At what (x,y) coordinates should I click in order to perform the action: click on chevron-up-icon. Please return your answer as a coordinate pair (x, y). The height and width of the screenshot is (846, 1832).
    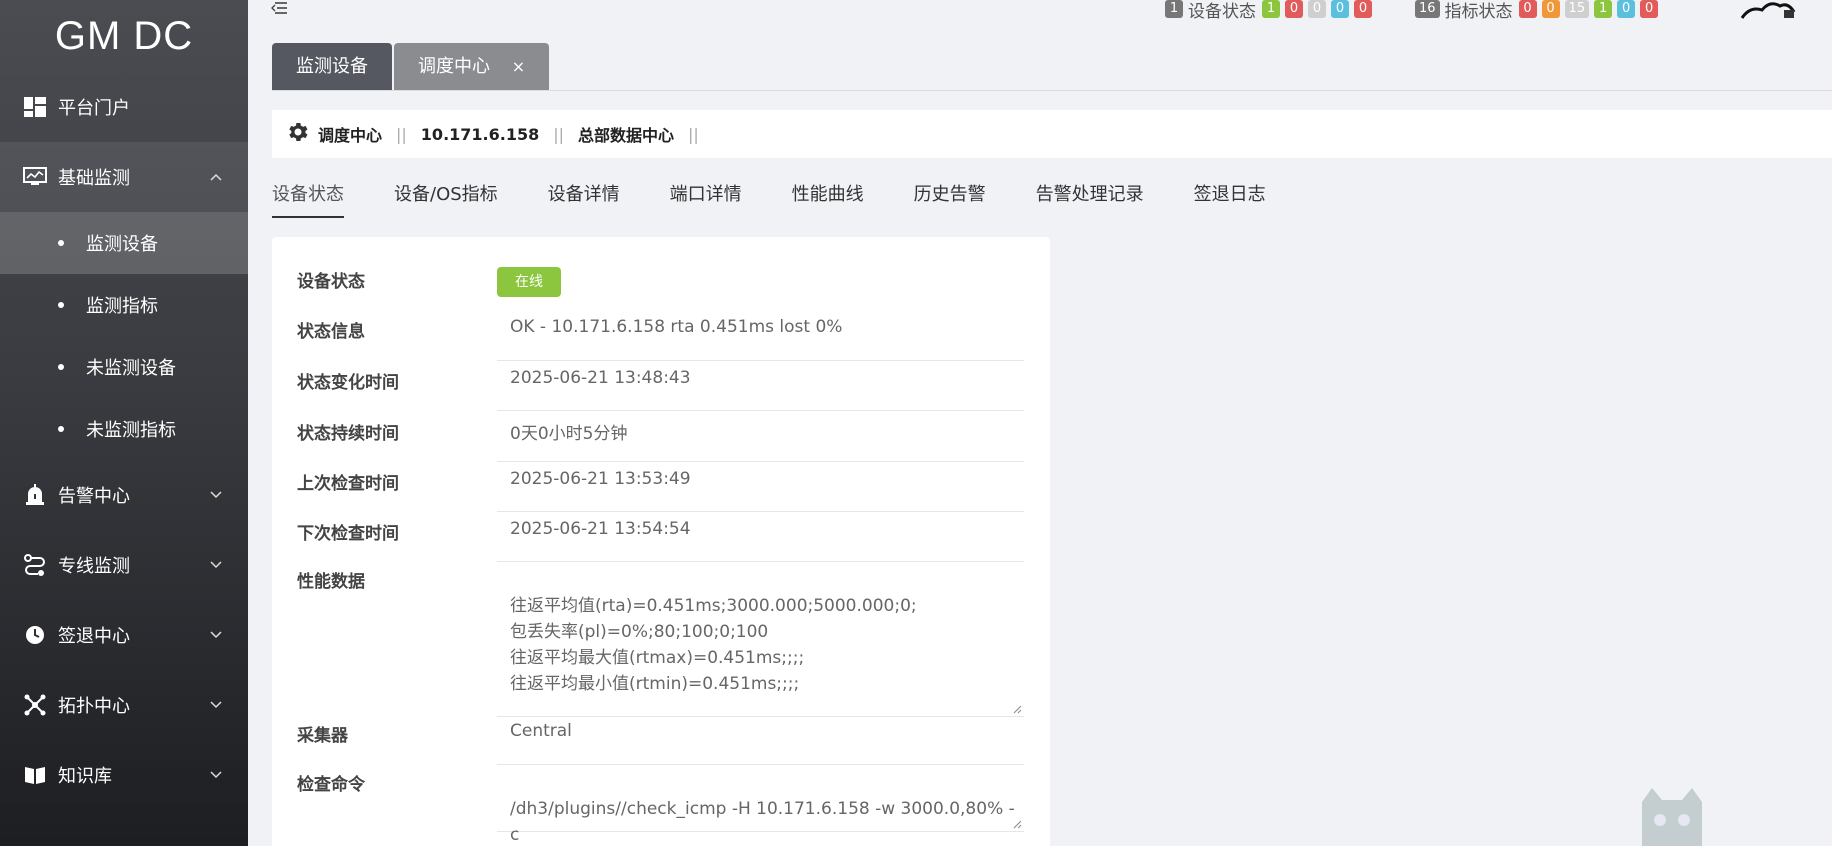
    Looking at the image, I should click on (216, 177).